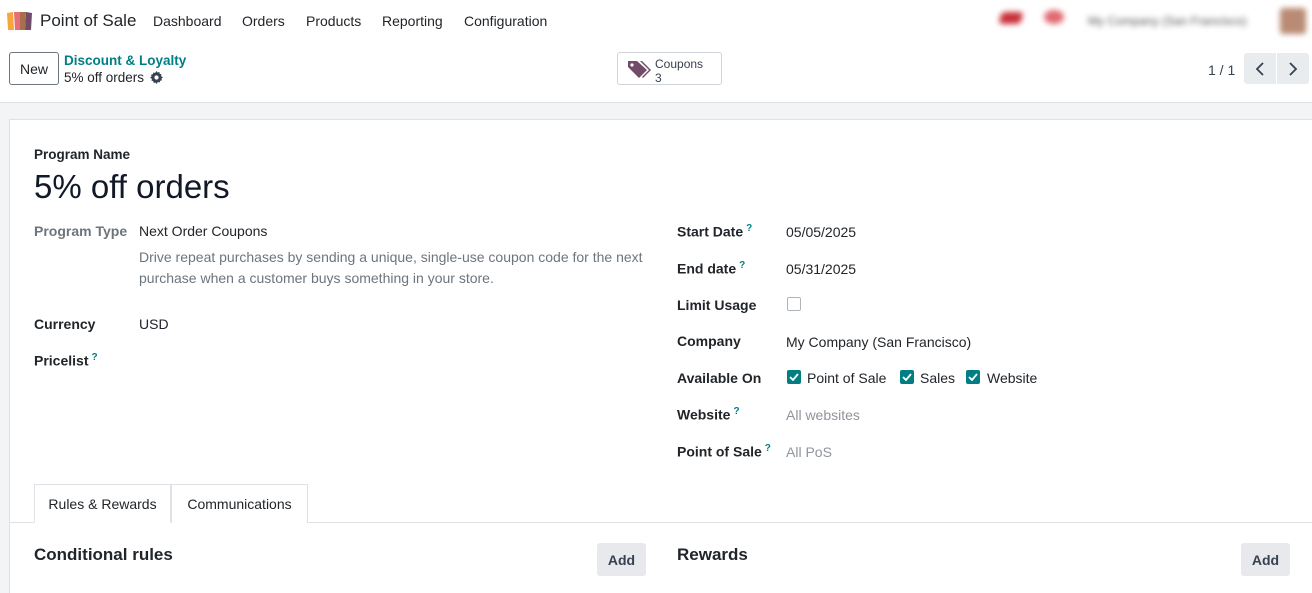 The height and width of the screenshot is (593, 1312). I want to click on available-on-label: Available On, so click(719, 378).